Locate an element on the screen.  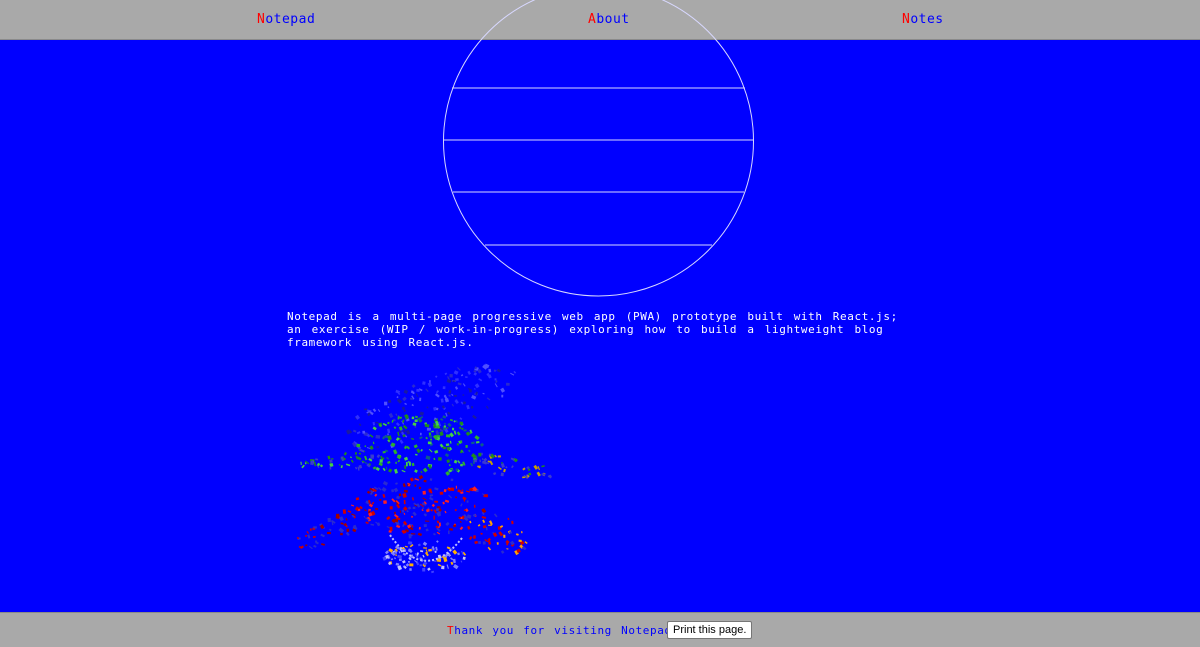
print-page-button: Print this page. is located at coordinates (710, 630).